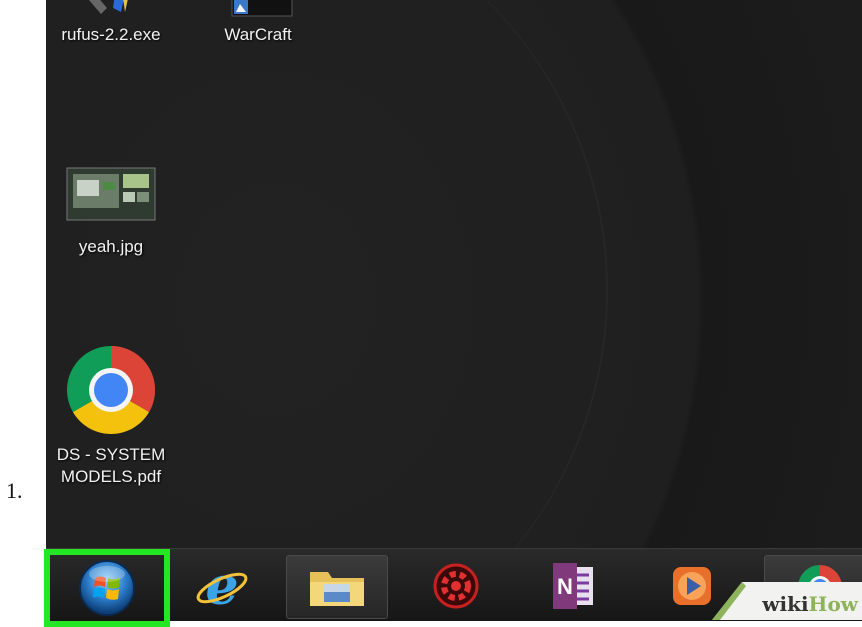 The height and width of the screenshot is (627, 862). I want to click on wikihow-logo-text: wikiHow, so click(810, 604).